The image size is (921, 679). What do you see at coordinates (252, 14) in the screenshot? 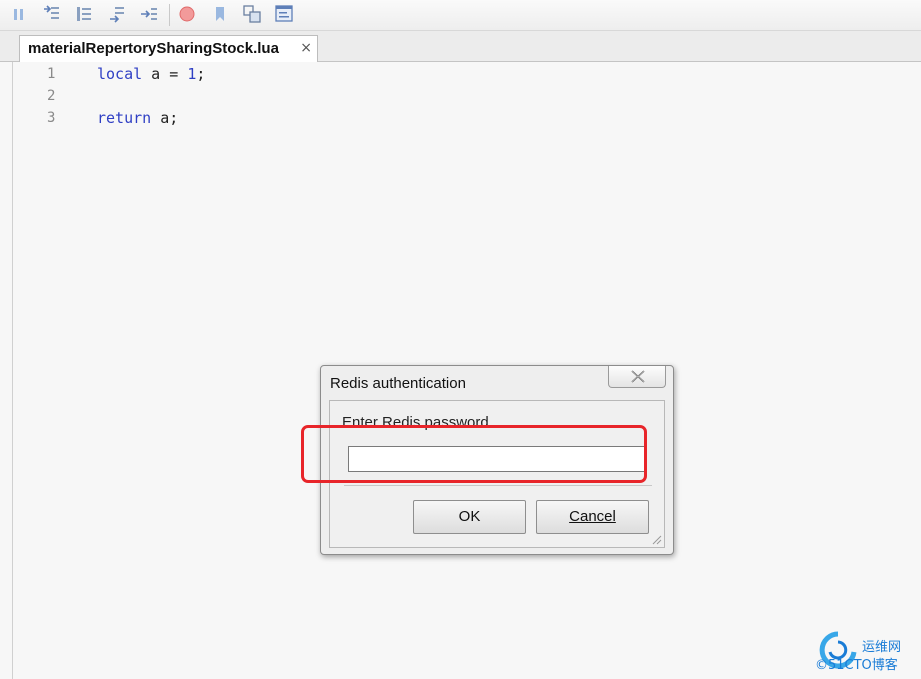
I see `variables-icon` at bounding box center [252, 14].